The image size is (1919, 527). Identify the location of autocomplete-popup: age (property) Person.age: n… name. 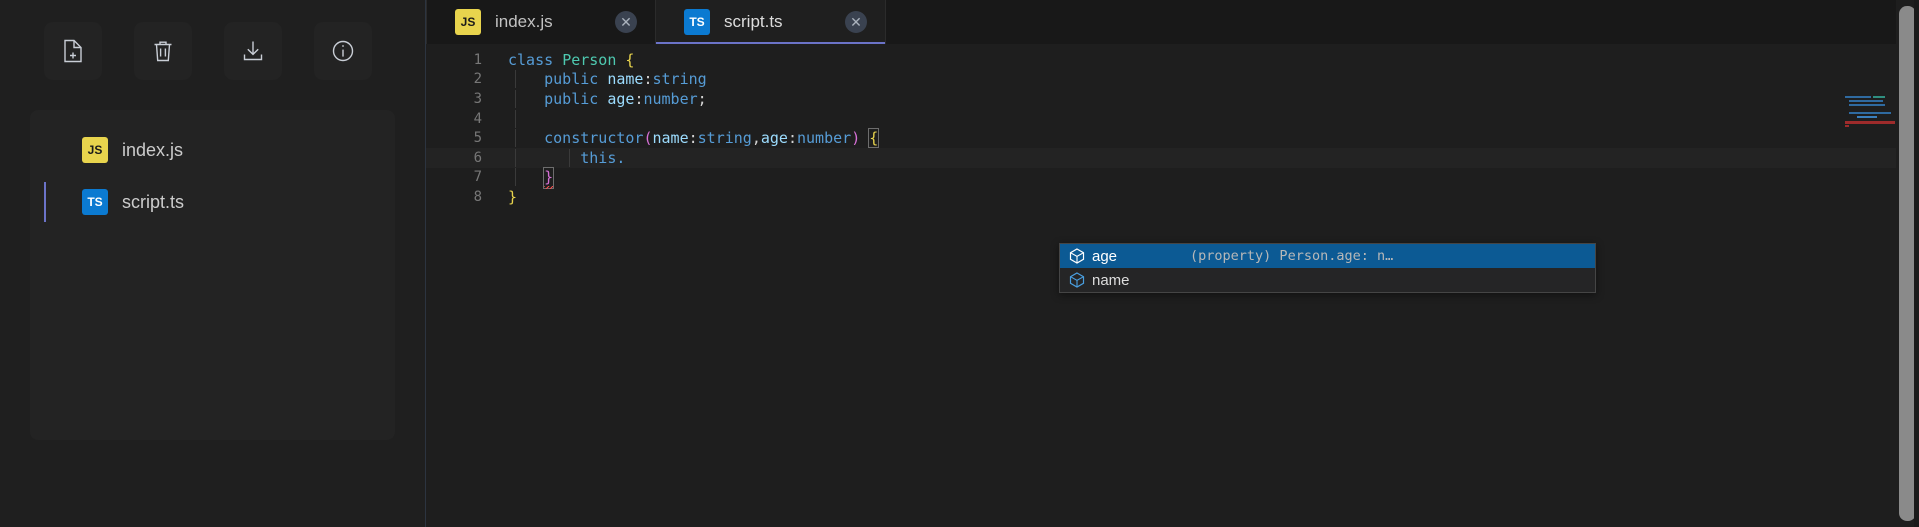
(1327, 268).